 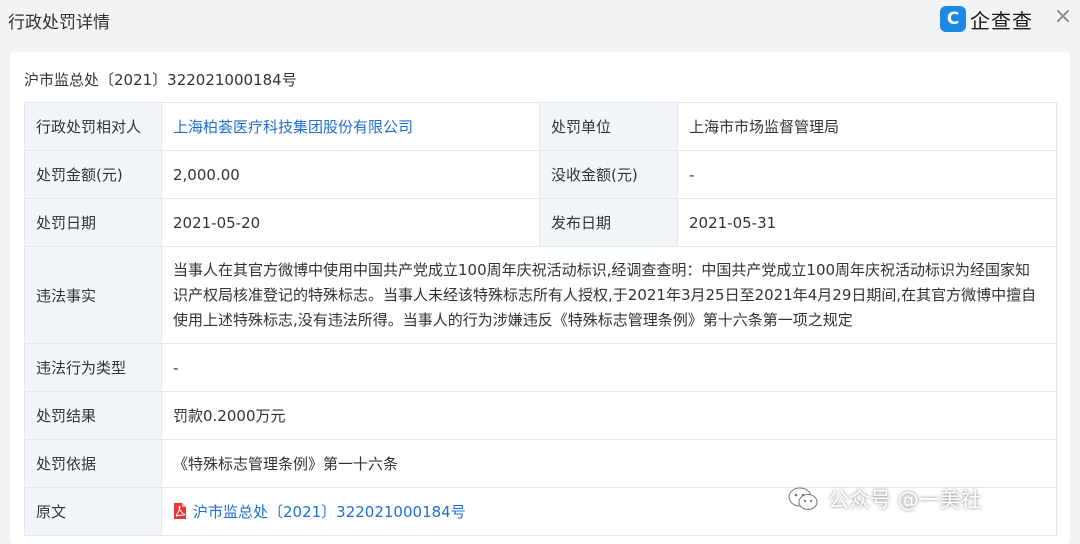 I want to click on basis-label: 处罚依据, so click(x=93, y=463).